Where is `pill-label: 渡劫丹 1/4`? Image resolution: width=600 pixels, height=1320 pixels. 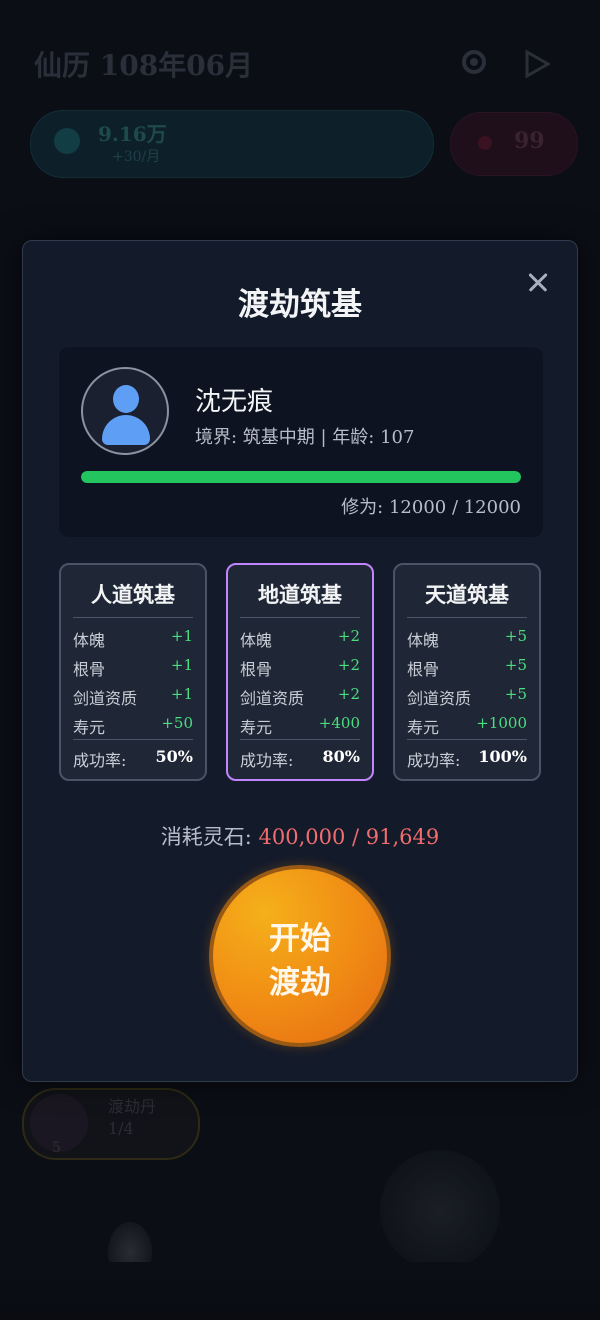 pill-label: 渡劫丹 1/4 is located at coordinates (132, 1118).